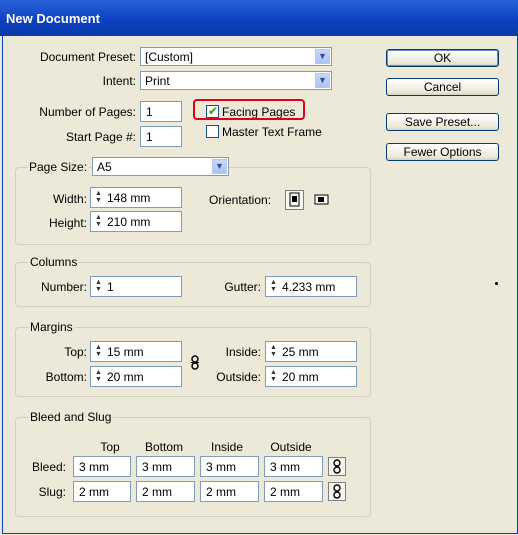 This screenshot has width=518, height=535. What do you see at coordinates (129, 222) in the screenshot?
I see `height-value: 210 mm` at bounding box center [129, 222].